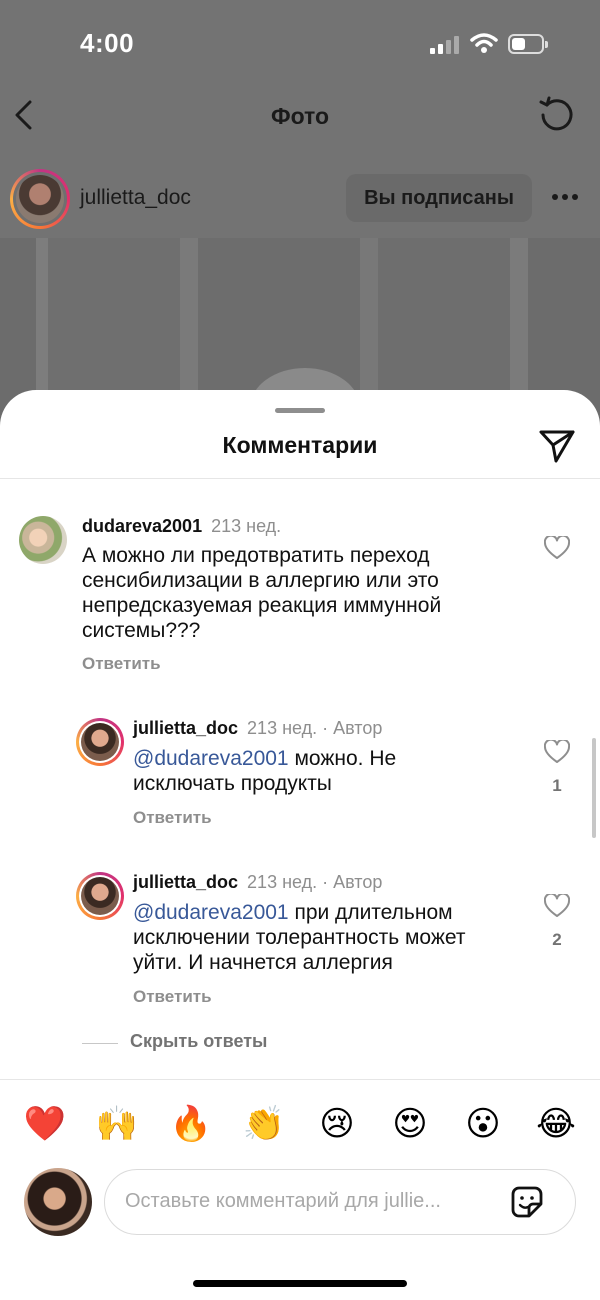 This screenshot has width=600, height=1300. I want to click on emoji-fire-button: 🔥, so click(191, 1124).